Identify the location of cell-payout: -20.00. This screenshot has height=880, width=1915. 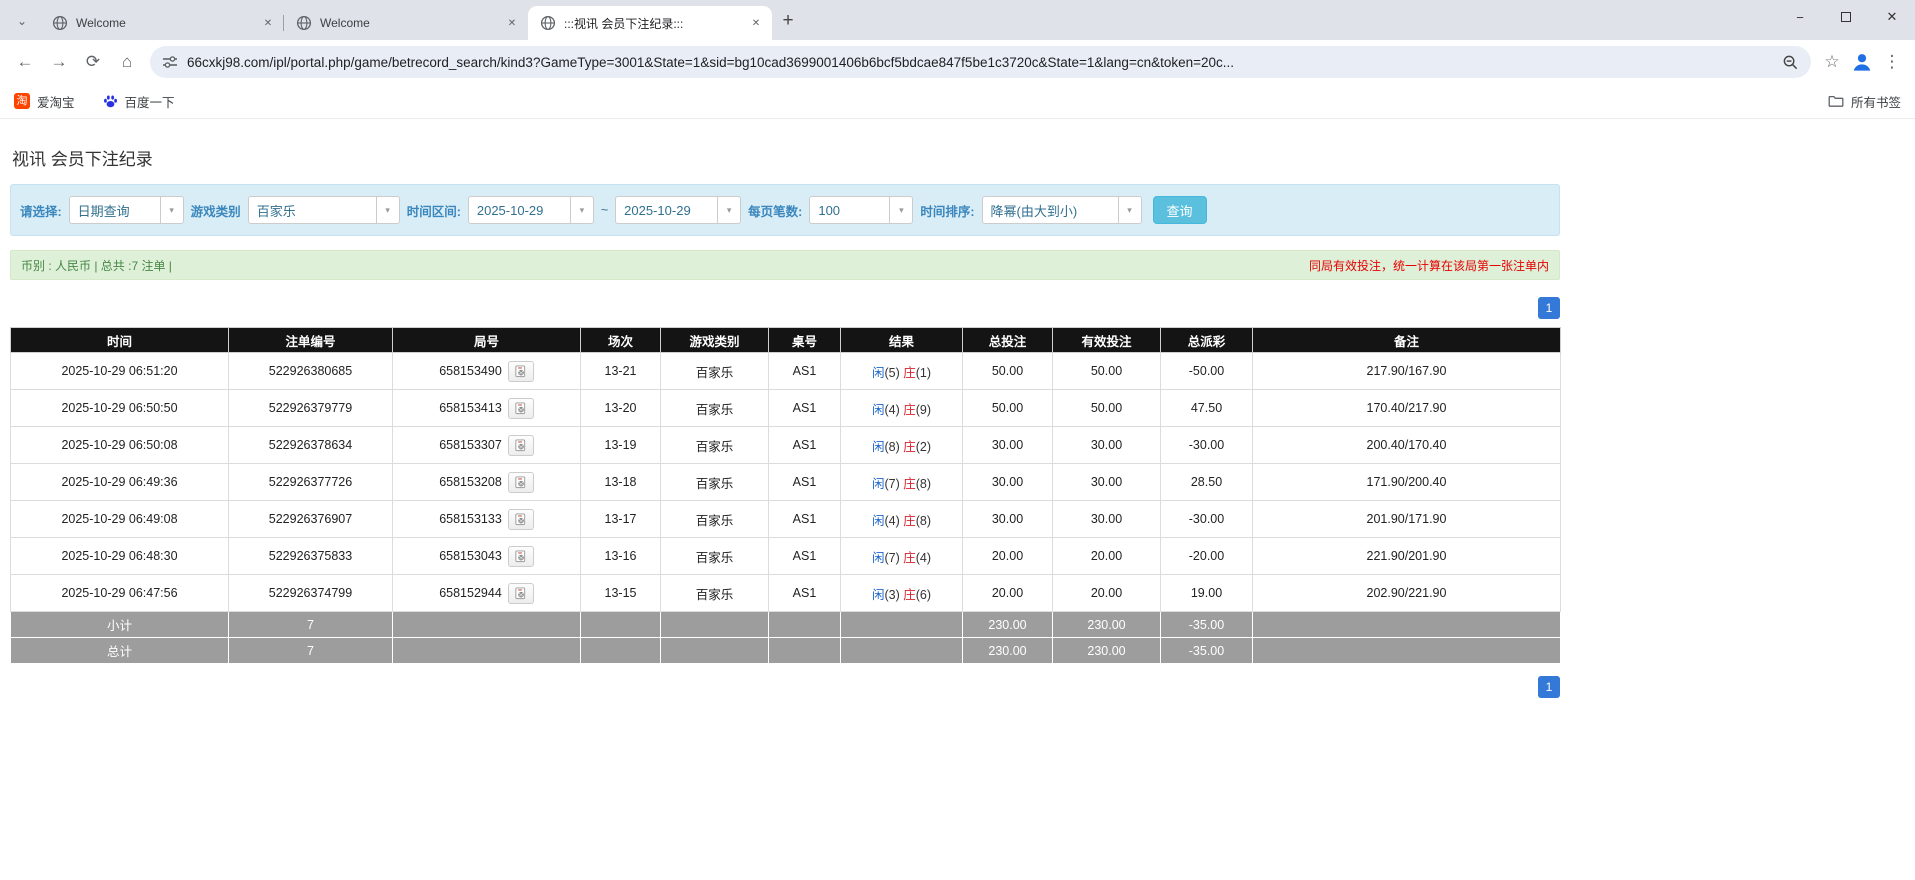
(1206, 556).